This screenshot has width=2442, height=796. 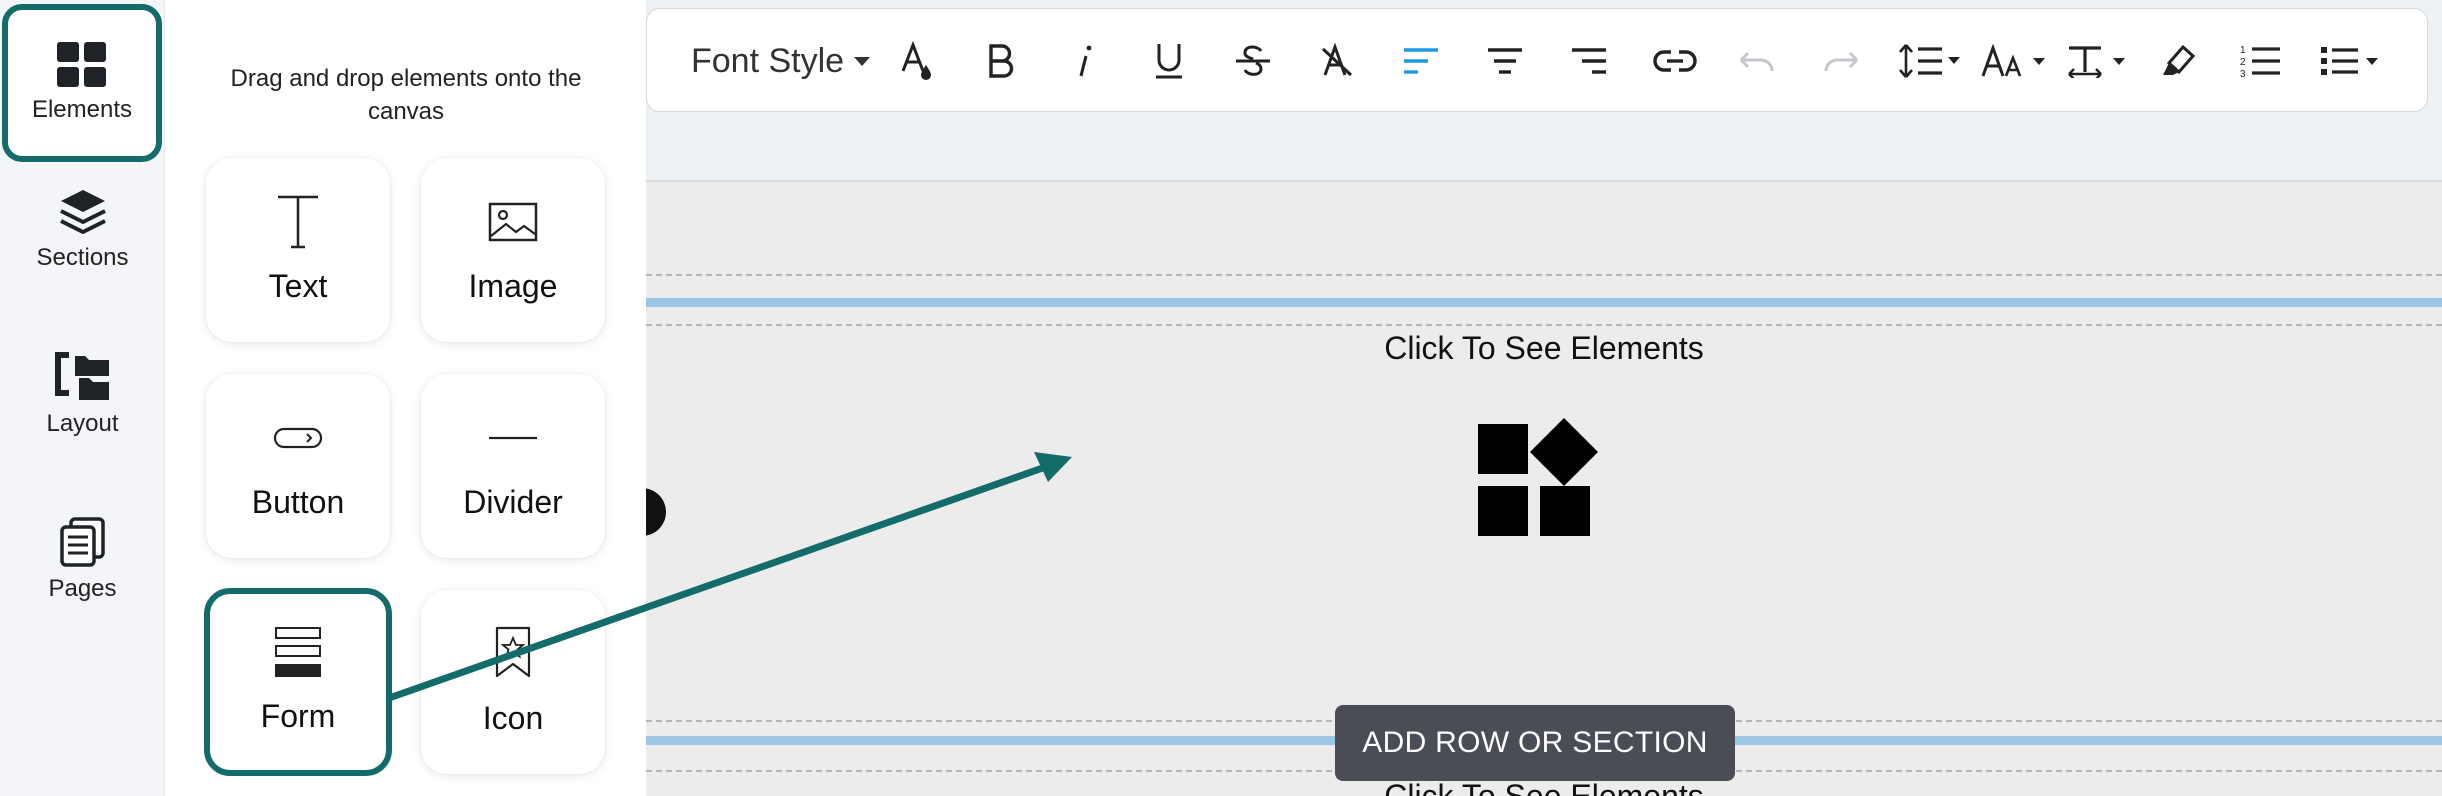 What do you see at coordinates (513, 250) in the screenshot?
I see `element-tile-image: Image` at bounding box center [513, 250].